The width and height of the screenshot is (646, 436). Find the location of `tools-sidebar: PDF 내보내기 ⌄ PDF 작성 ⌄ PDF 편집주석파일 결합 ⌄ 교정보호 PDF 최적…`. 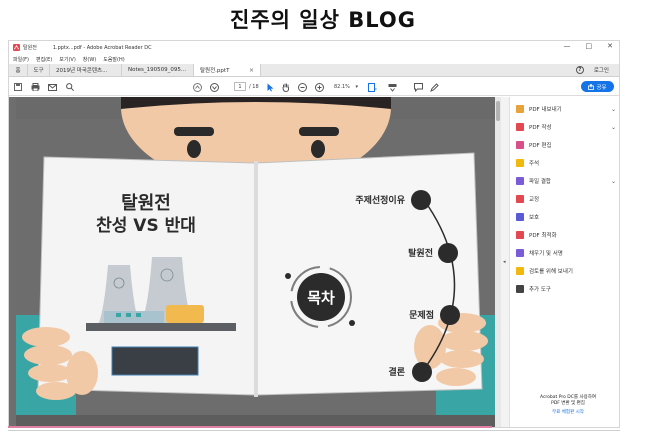

tools-sidebar: PDF 내보내기 ⌄ PDF 작성 ⌄ PDF 편집주석파일 결합 ⌄ 교정보호 PDF 최적… is located at coordinates (564, 262).